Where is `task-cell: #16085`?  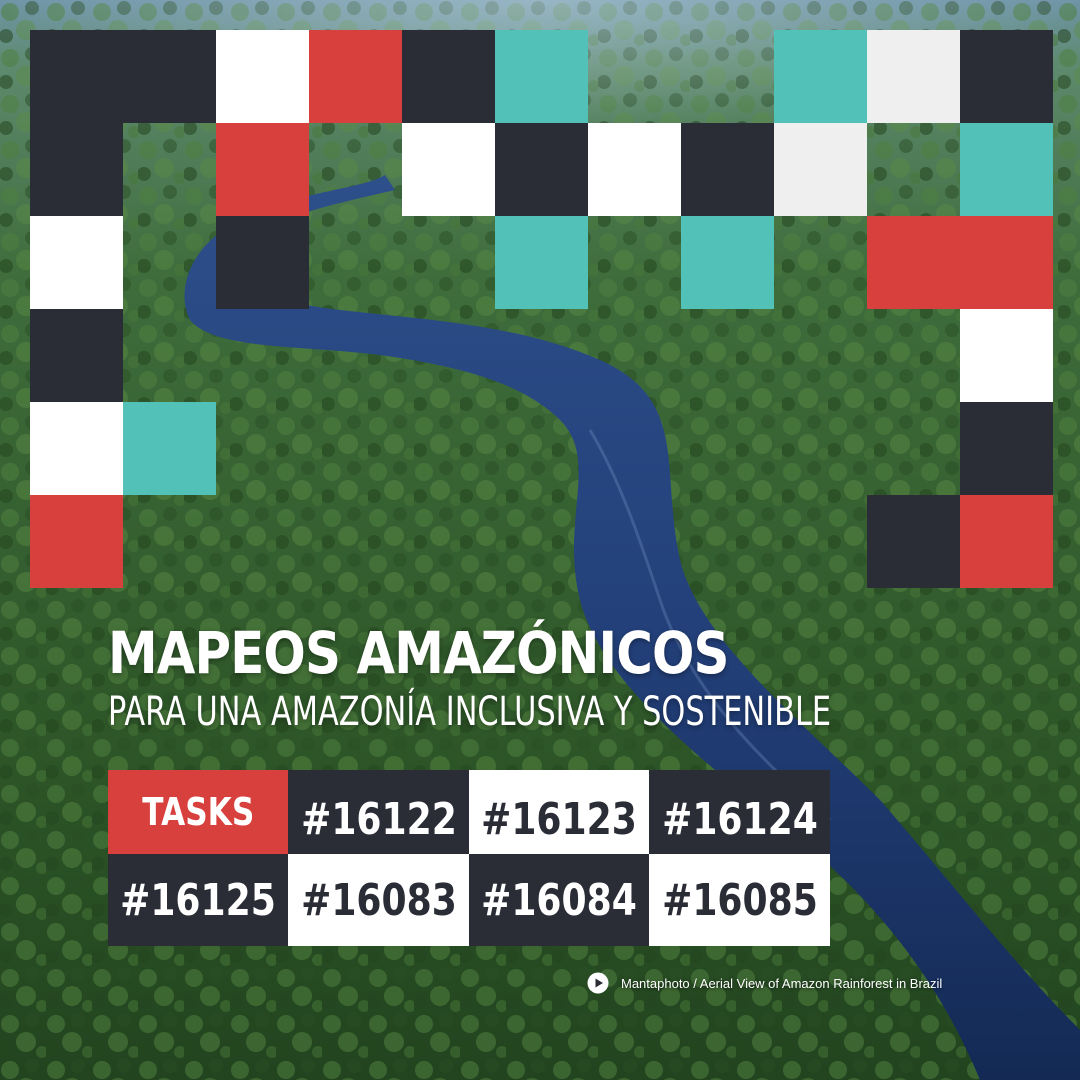 task-cell: #16085 is located at coordinates (739, 900).